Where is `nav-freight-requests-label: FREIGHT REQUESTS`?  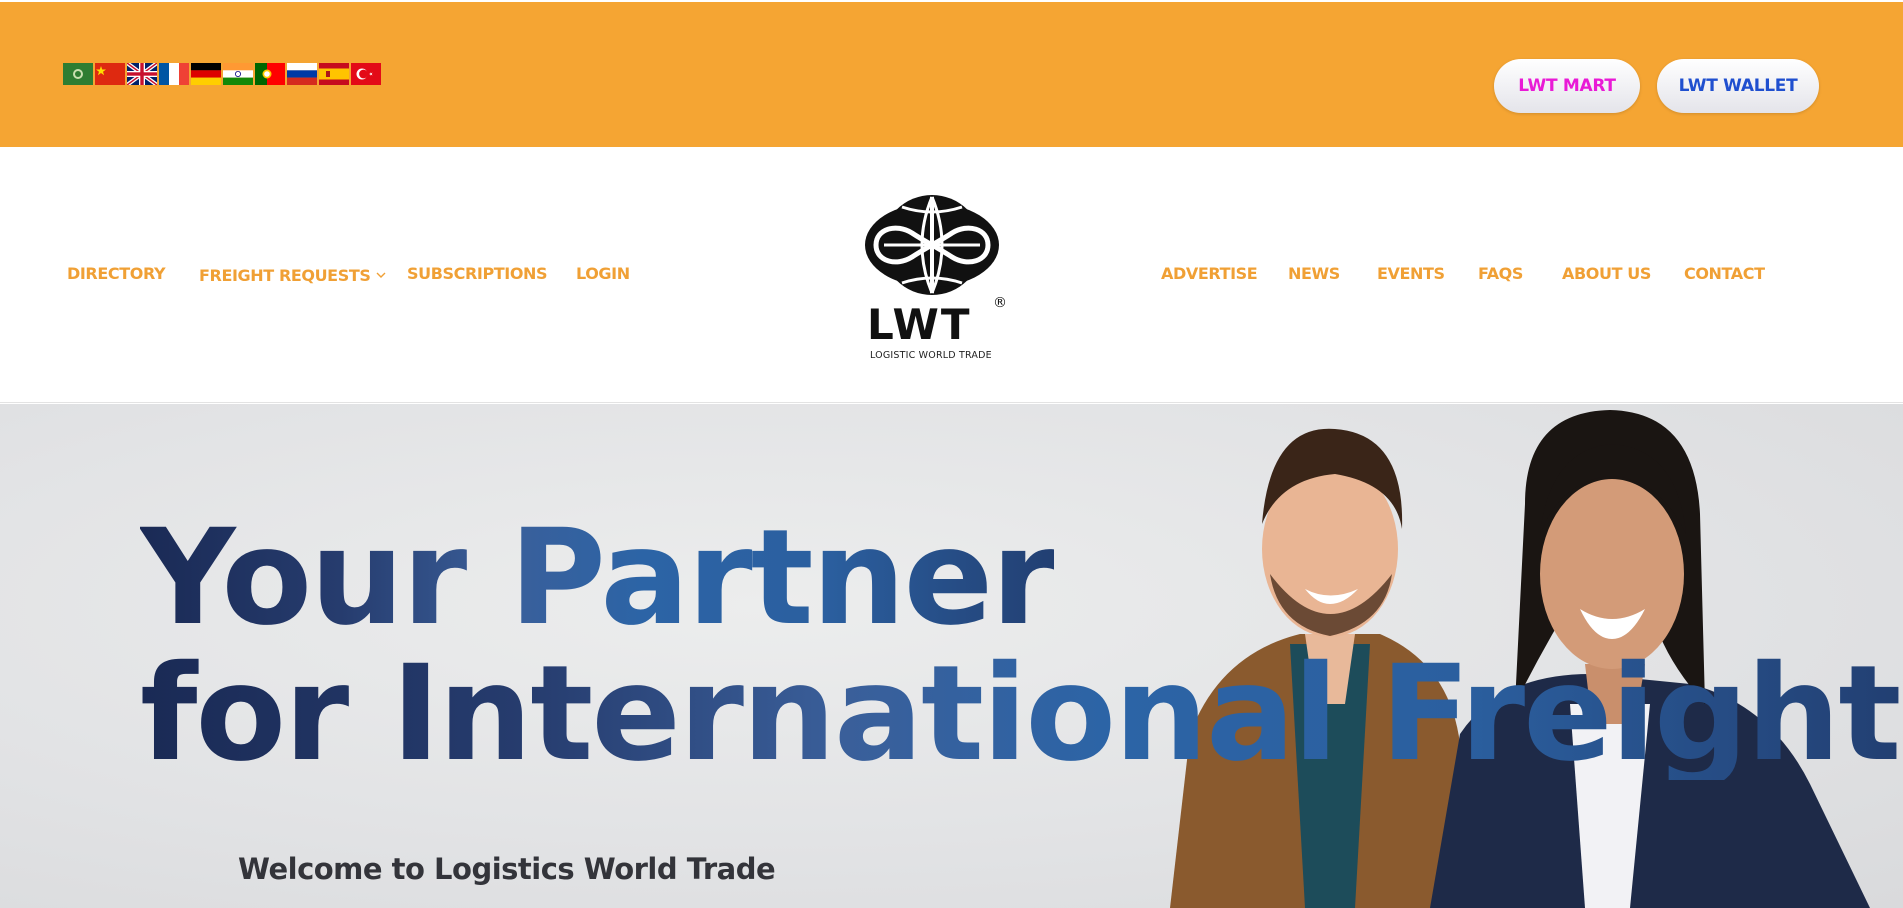 nav-freight-requests-label: FREIGHT REQUESTS is located at coordinates (285, 275).